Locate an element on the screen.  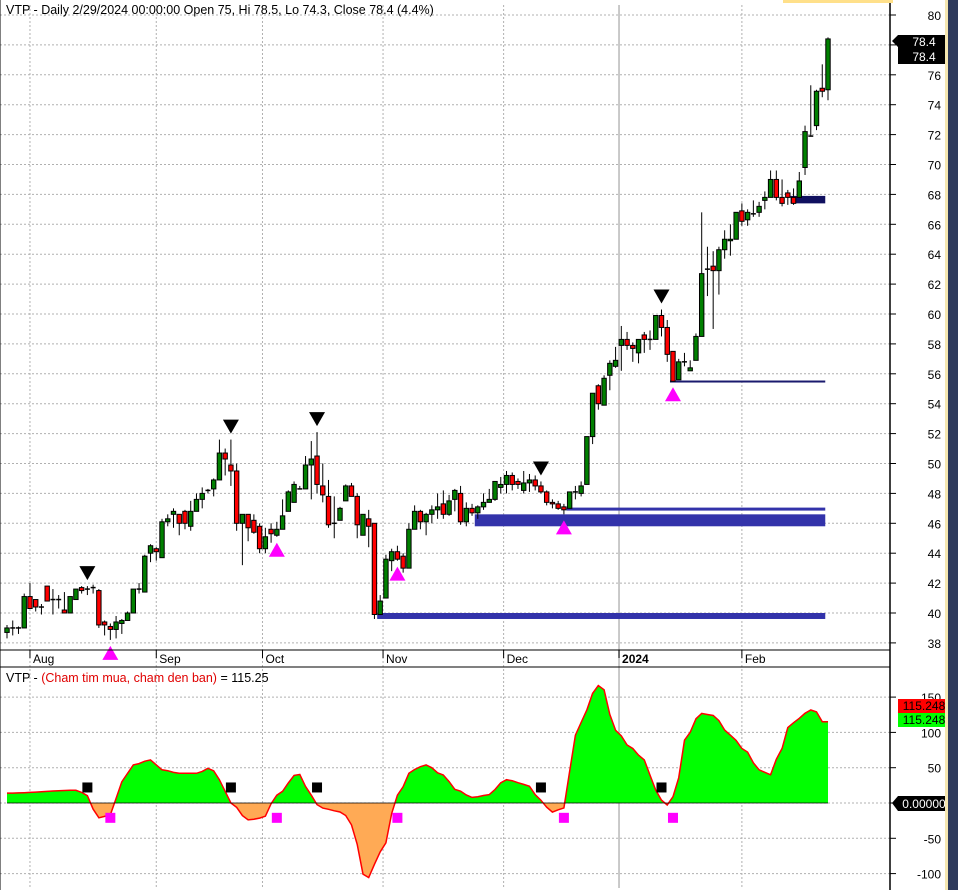
month-tick-label: Nov is located at coordinates (396, 659).